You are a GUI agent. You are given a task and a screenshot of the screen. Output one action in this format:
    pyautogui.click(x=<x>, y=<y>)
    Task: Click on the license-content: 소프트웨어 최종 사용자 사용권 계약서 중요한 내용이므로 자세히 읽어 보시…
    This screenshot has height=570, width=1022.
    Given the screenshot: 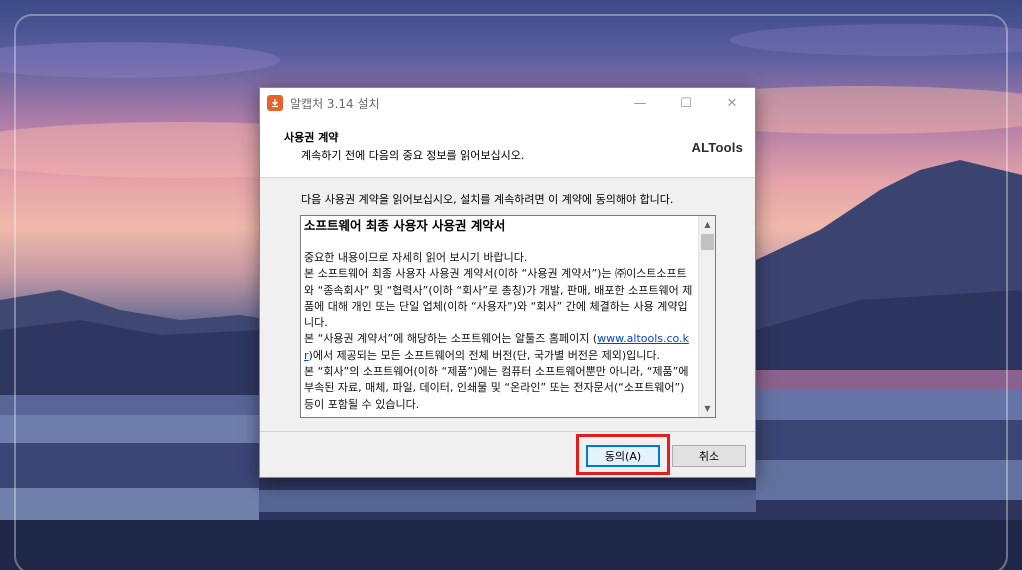 What is the action you would take?
    pyautogui.click(x=499, y=316)
    